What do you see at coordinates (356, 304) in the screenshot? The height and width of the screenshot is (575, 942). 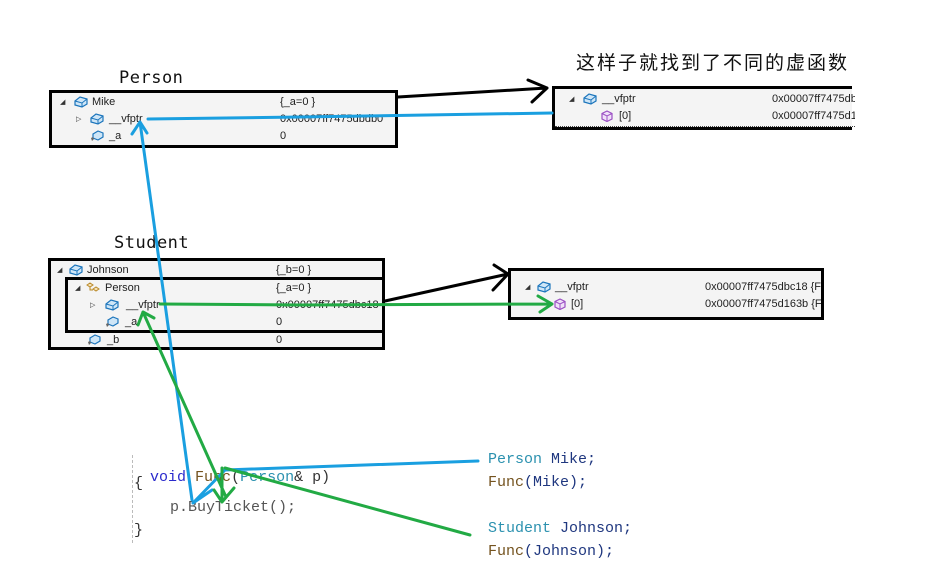 I see `green-arrow-vfptr-to-vtable` at bounding box center [356, 304].